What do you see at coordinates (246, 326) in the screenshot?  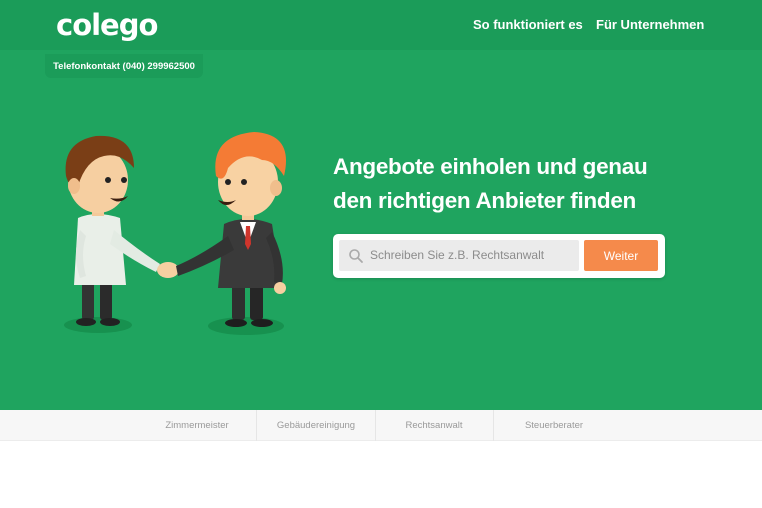 I see `right-man-shadow` at bounding box center [246, 326].